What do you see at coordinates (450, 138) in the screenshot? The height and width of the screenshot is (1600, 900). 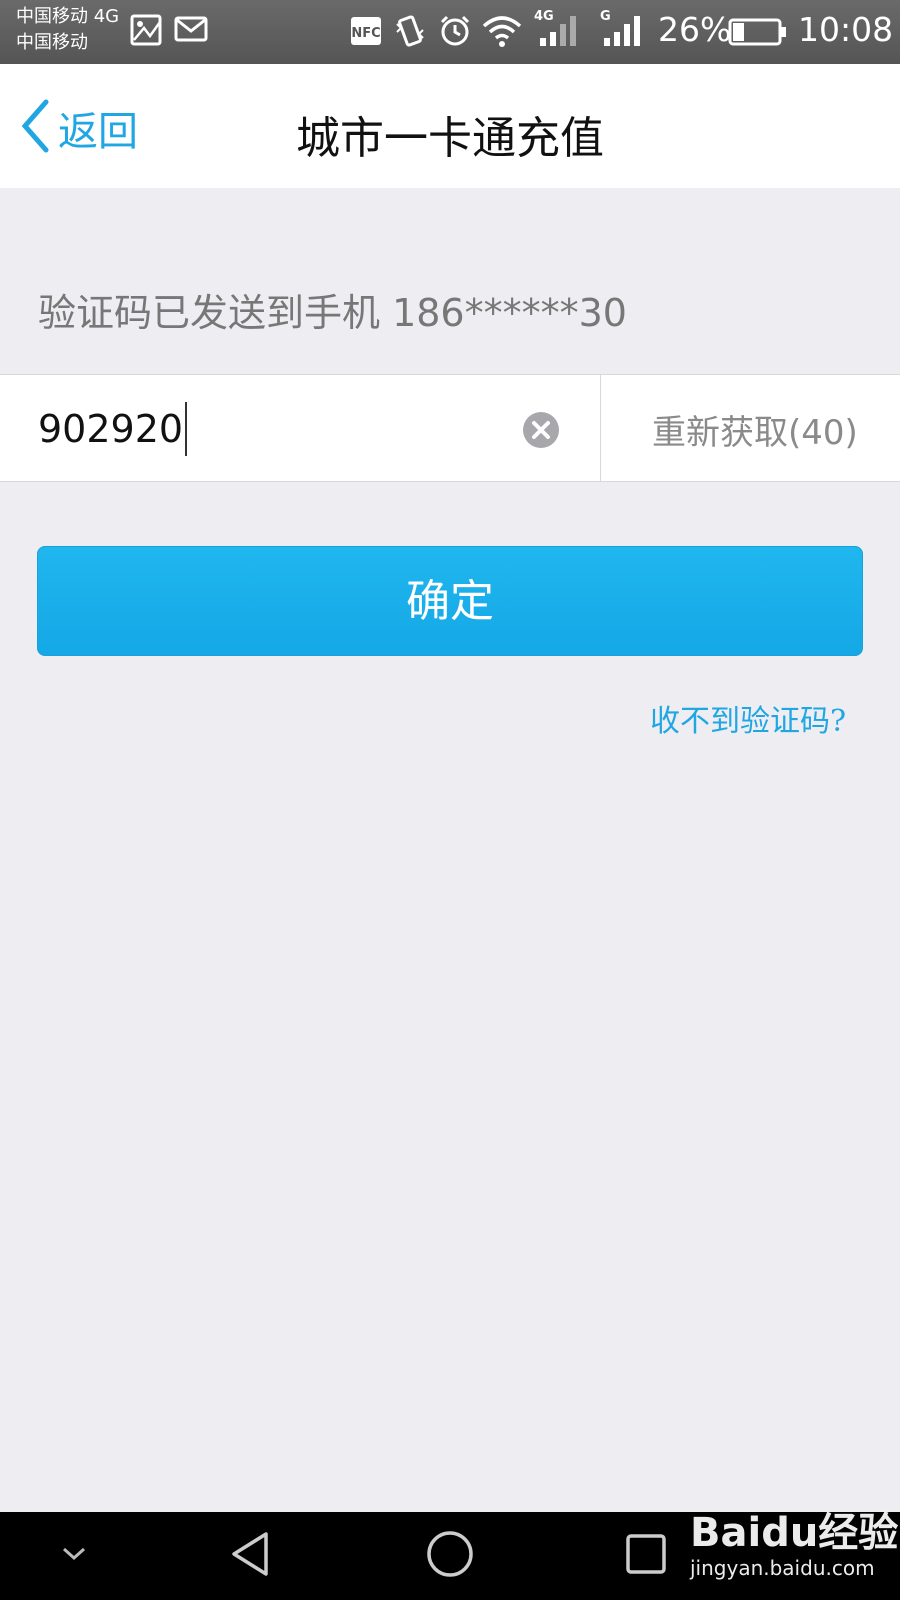 I see `page-title: 城市一卡通充值` at bounding box center [450, 138].